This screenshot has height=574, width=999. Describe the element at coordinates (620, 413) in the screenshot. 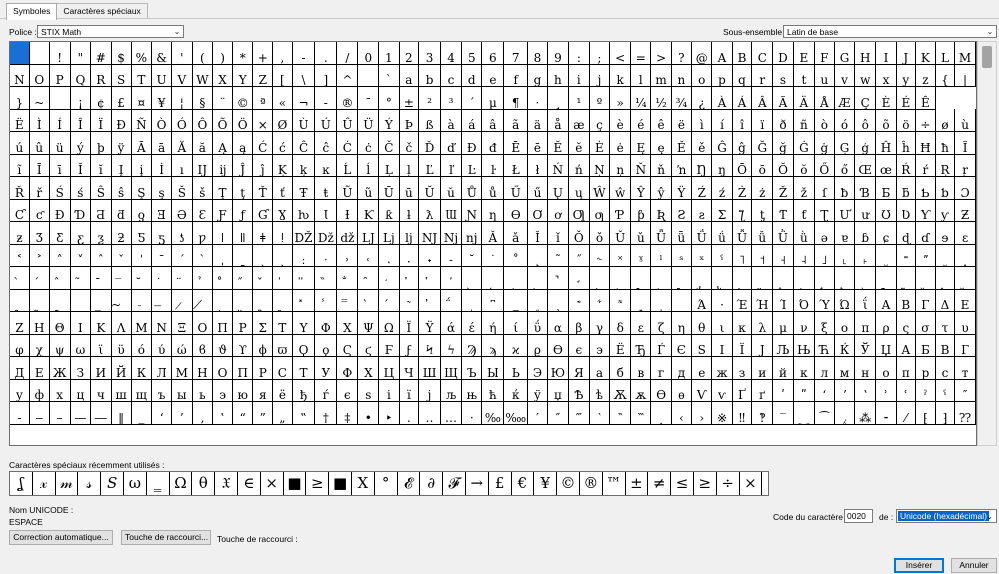

I see `symbol-cell: ‶` at that location.